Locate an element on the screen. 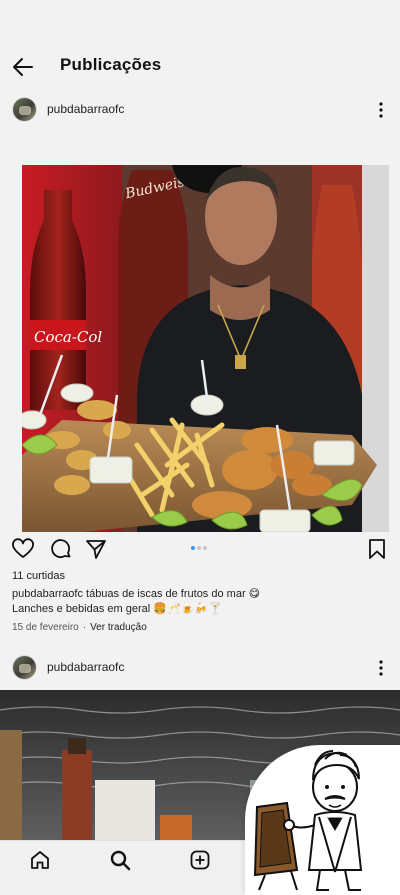 Image resolution: width=400 pixels, height=895 pixels. share-button is located at coordinates (96, 549).